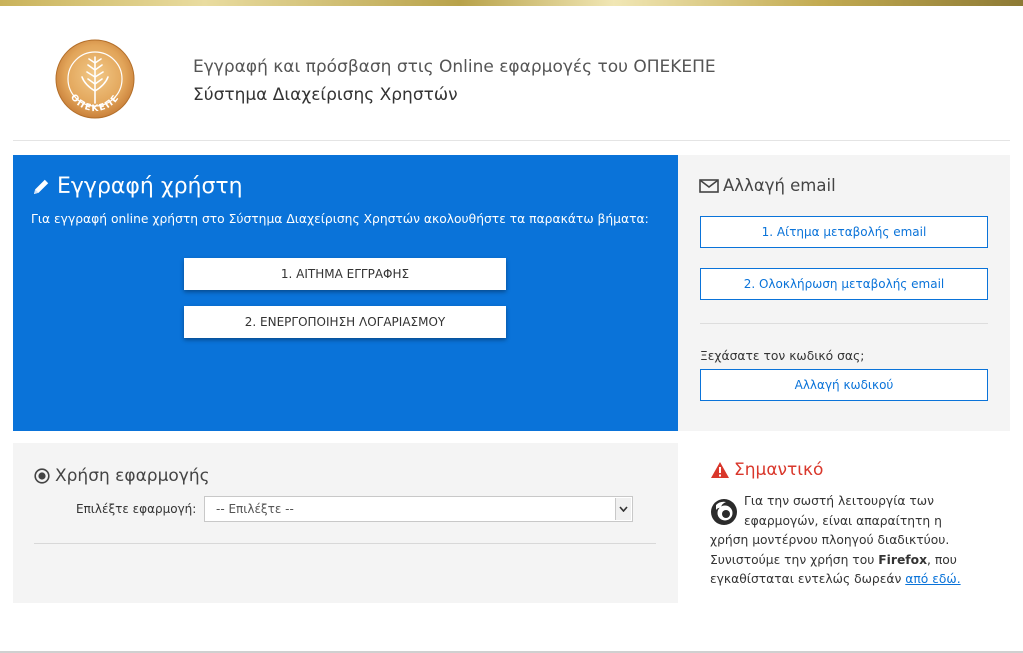 Image resolution: width=1023 pixels, height=653 pixels. Describe the element at coordinates (720, 470) in the screenshot. I see `warning-icon` at that location.